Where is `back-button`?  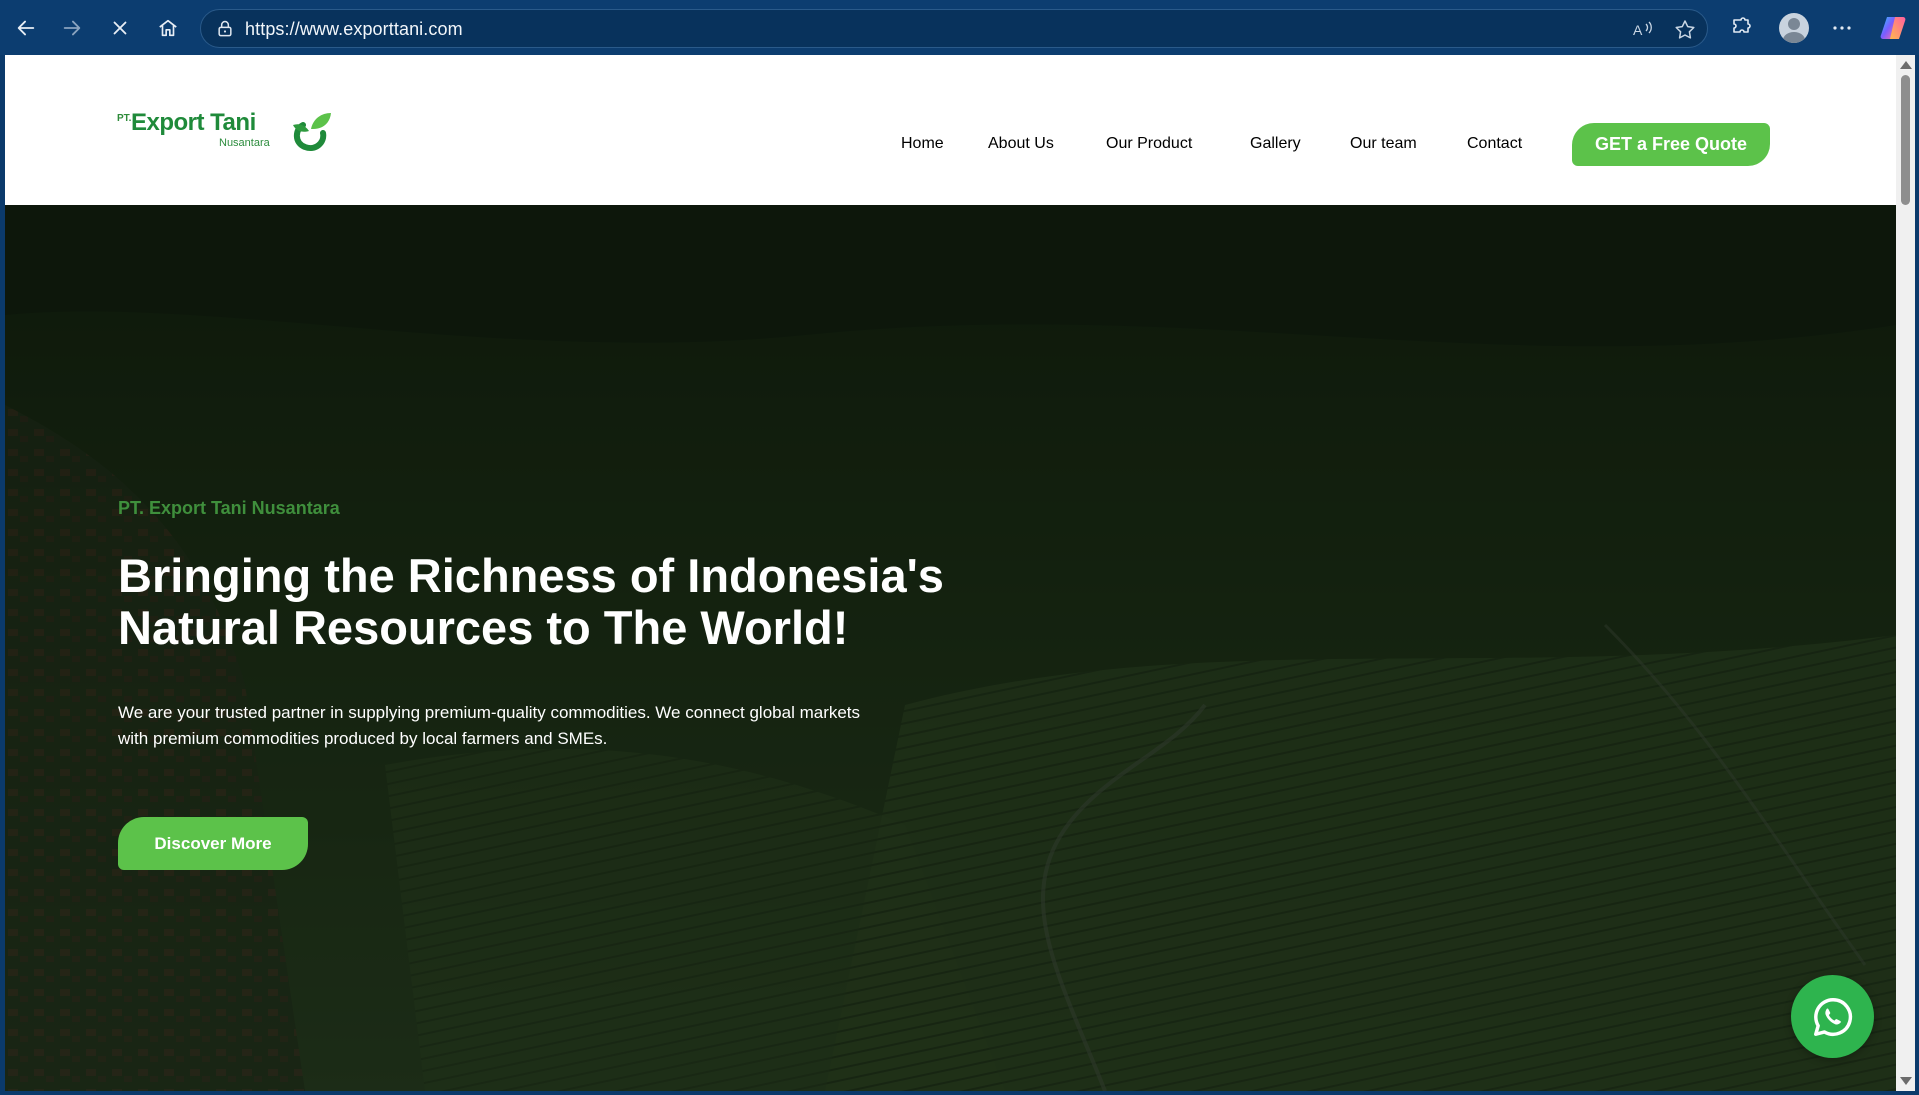 back-button is located at coordinates (26, 28).